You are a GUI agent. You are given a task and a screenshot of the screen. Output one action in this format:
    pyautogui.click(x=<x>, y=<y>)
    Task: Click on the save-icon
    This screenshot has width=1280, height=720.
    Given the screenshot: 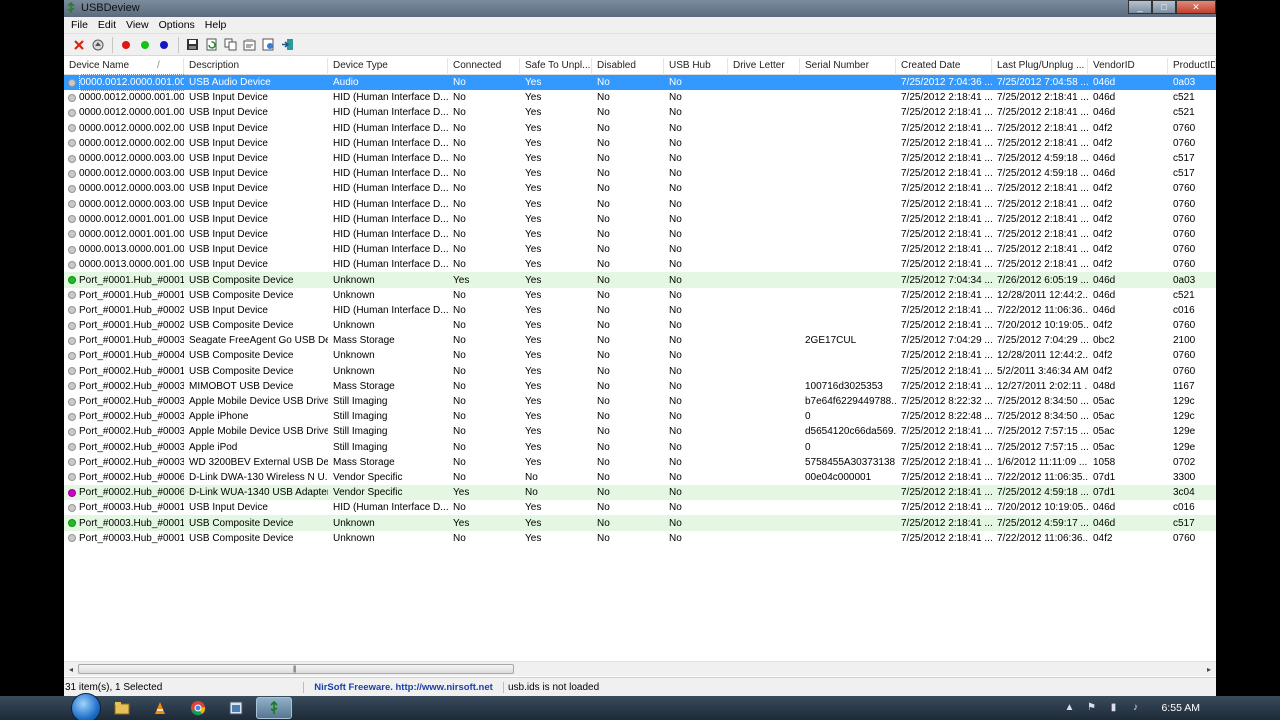 What is the action you would take?
    pyautogui.click(x=192, y=45)
    